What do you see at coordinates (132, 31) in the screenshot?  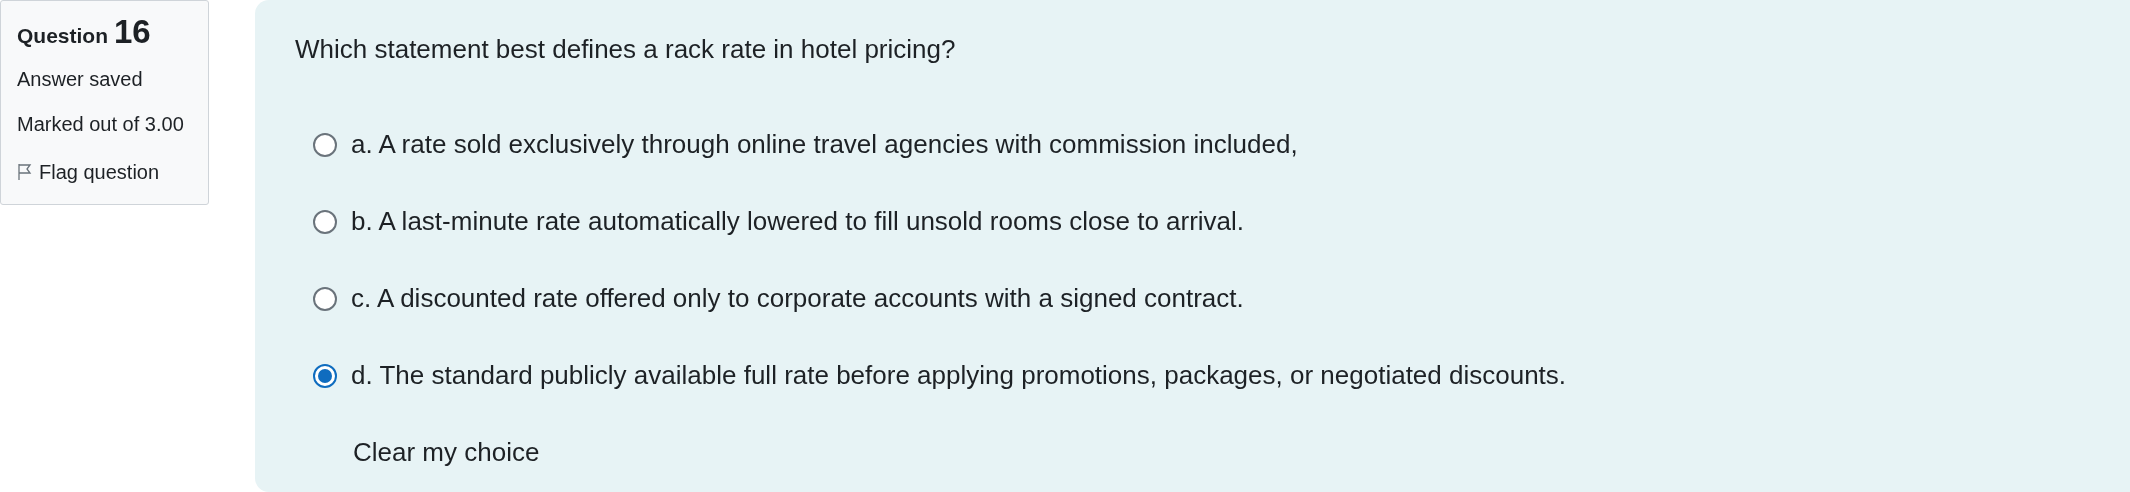 I see `question-number: 16` at bounding box center [132, 31].